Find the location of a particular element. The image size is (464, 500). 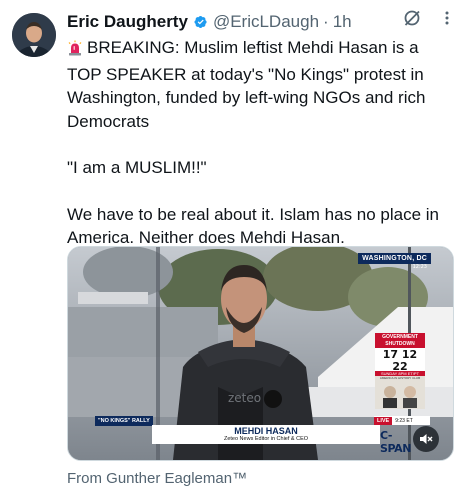

speaker-title: Zeteo News Editor in Chief & CEO is located at coordinates (266, 439).